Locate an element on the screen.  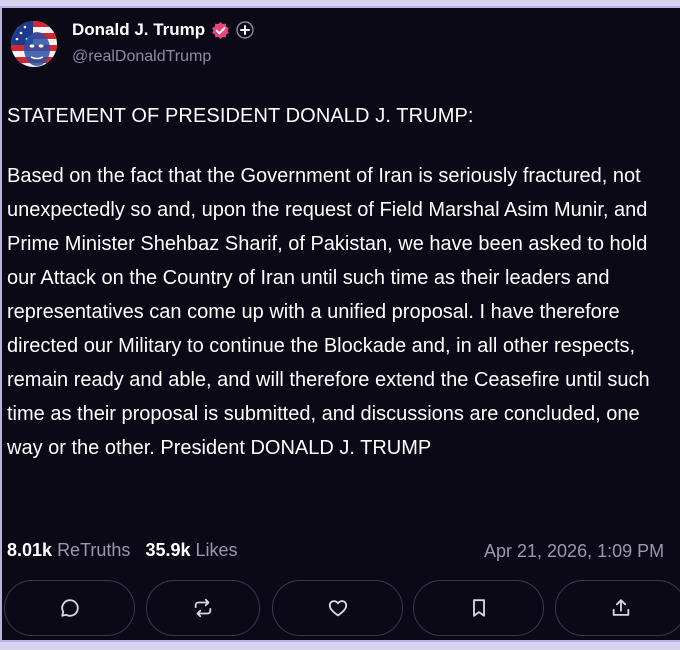
likes-label: Likes is located at coordinates (217, 550).